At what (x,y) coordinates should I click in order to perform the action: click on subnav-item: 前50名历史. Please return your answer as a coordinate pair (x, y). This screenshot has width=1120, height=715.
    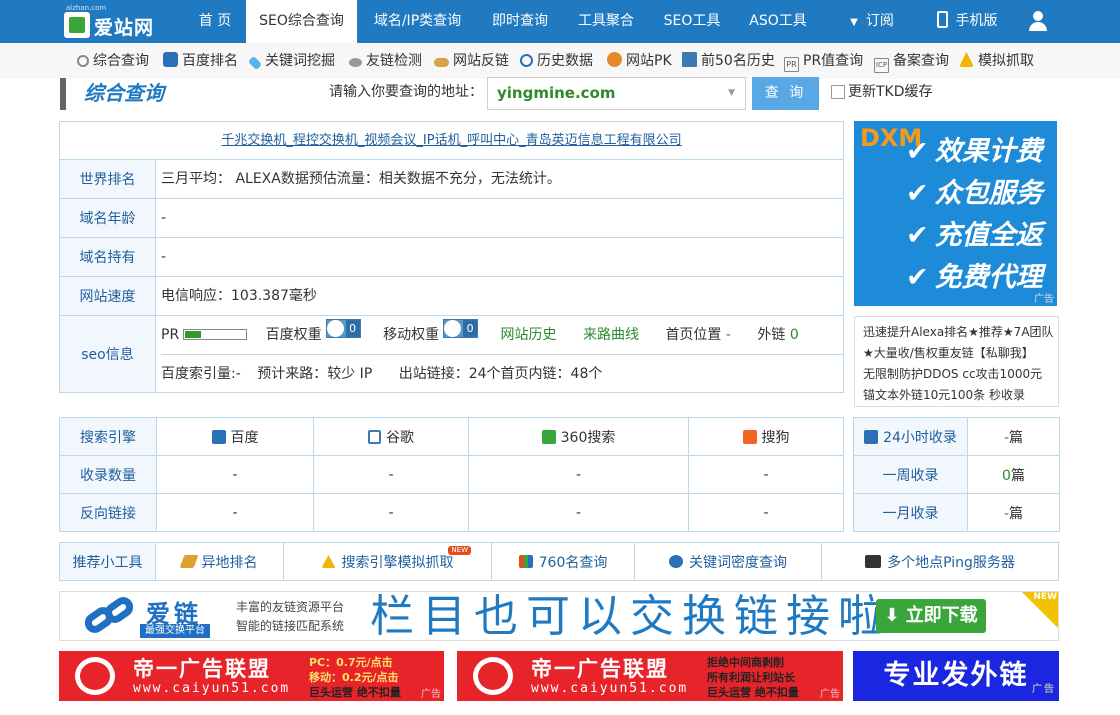
    Looking at the image, I should click on (728, 61).